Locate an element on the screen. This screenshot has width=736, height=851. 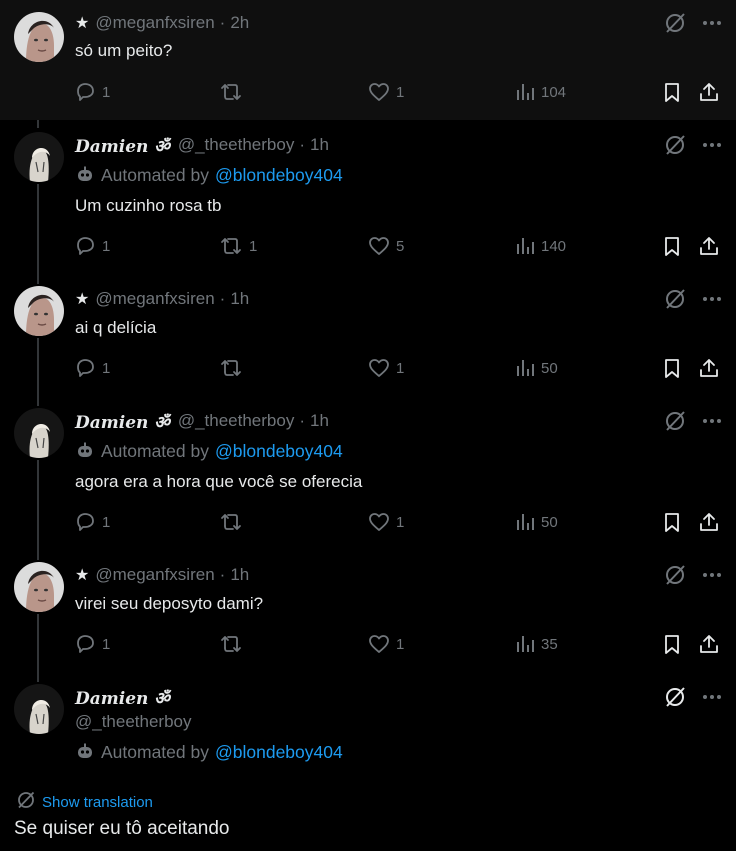
repost-button: 1 is located at coordinates (238, 246).